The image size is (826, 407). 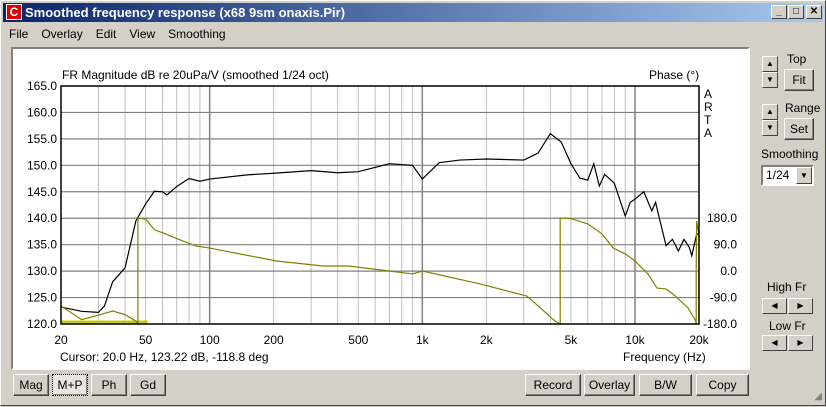 What do you see at coordinates (770, 80) in the screenshot?
I see `top-down-button: ▼` at bounding box center [770, 80].